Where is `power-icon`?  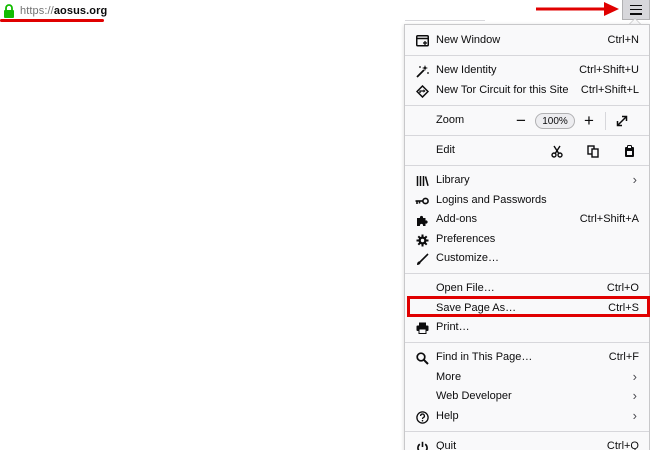 power-icon is located at coordinates (422, 445).